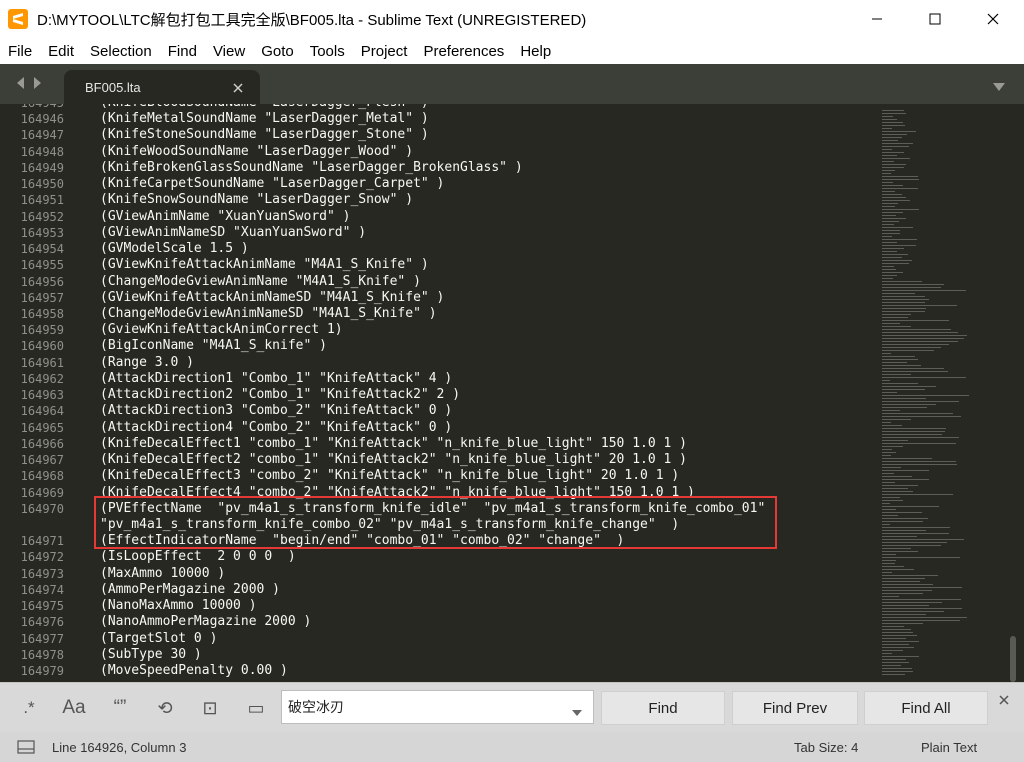 Image resolution: width=1024 pixels, height=762 pixels. What do you see at coordinates (238, 87) in the screenshot?
I see `tab-close-icon` at bounding box center [238, 87].